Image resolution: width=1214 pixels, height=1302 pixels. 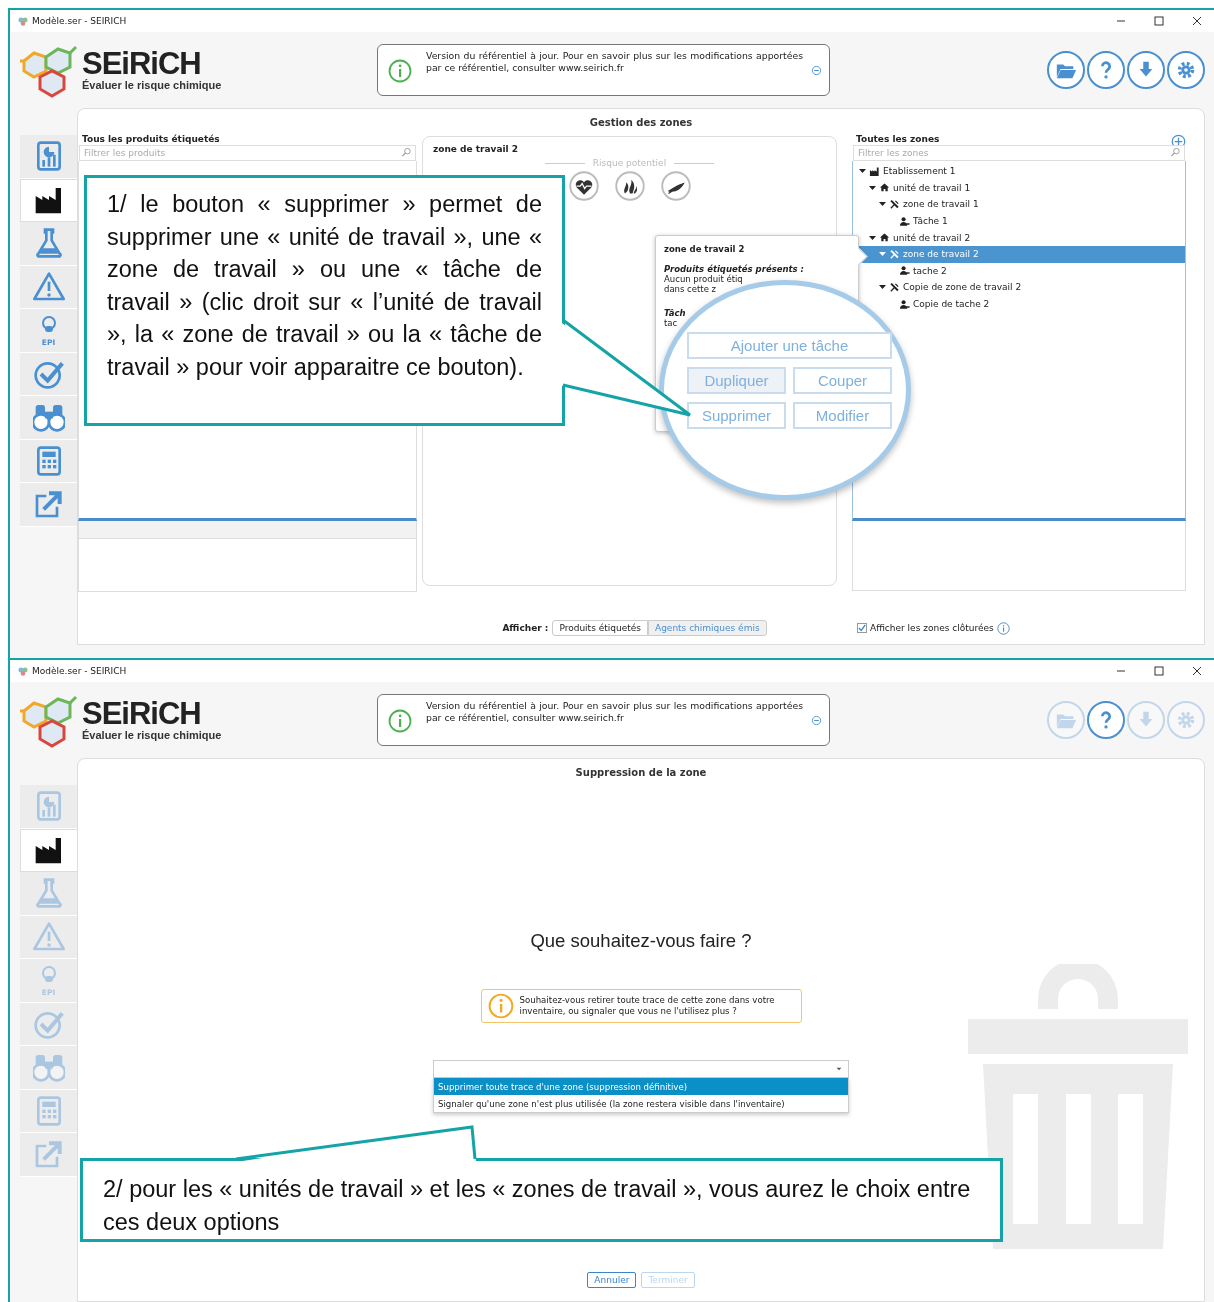 What do you see at coordinates (1066, 70) in the screenshot?
I see `folder-button` at bounding box center [1066, 70].